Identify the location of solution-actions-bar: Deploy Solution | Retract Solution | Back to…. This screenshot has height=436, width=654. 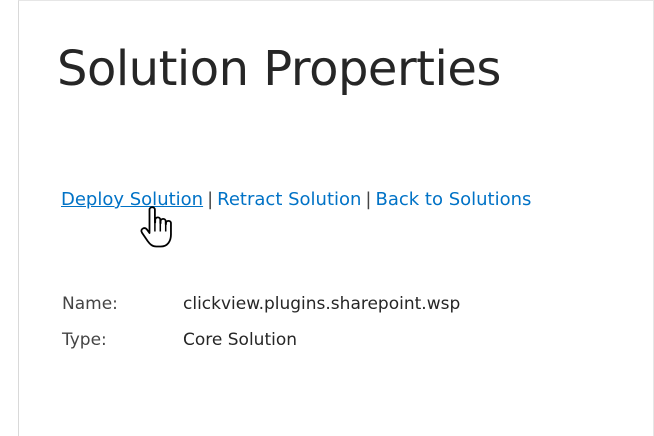
(296, 200).